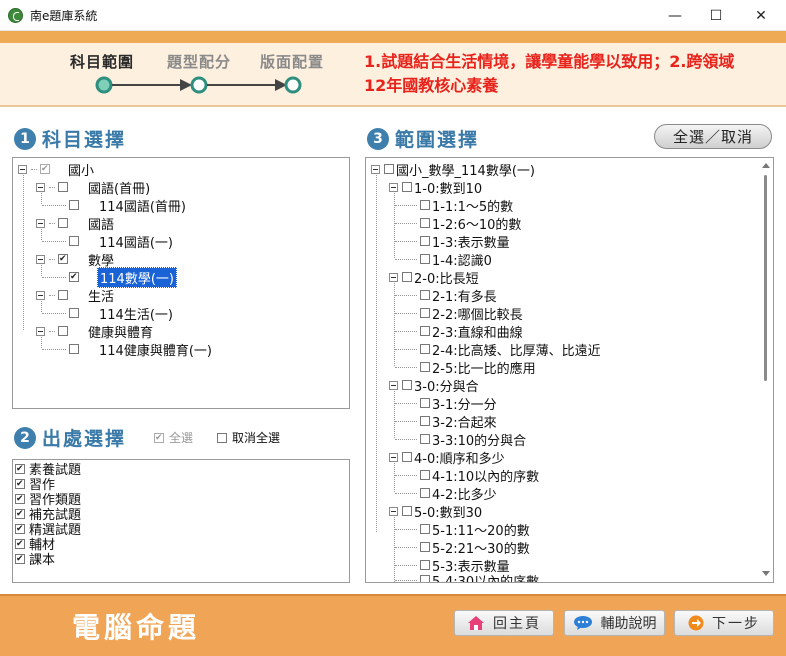  What do you see at coordinates (459, 331) in the screenshot?
I see `range-node-lesson: 2-3:直線和曲線` at bounding box center [459, 331].